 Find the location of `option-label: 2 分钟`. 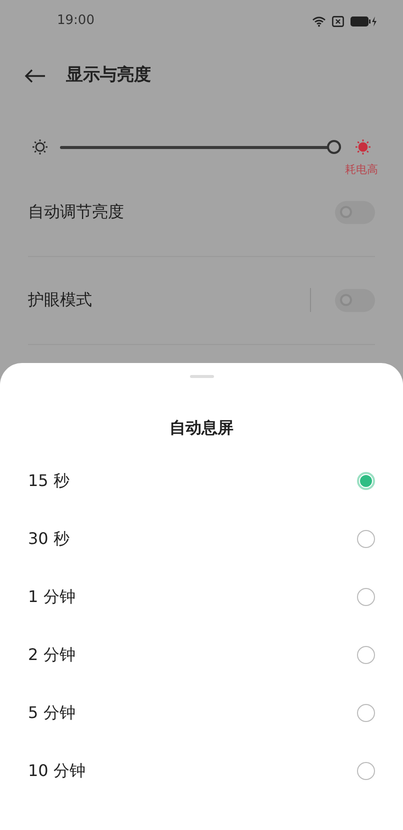

option-label: 2 分钟 is located at coordinates (52, 655).